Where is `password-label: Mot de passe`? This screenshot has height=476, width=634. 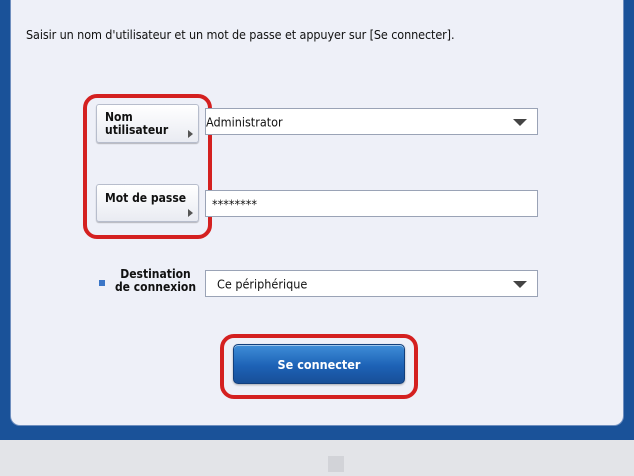 password-label: Mot de passe is located at coordinates (146, 198).